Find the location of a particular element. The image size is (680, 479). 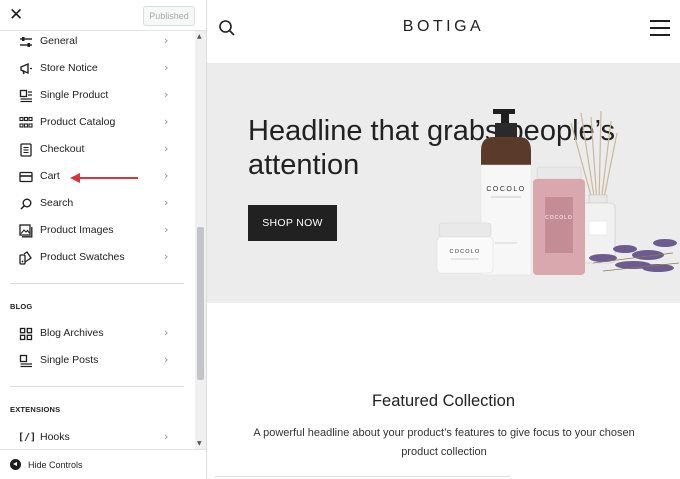

close-customizer-button: ✕ is located at coordinates (17, 15).